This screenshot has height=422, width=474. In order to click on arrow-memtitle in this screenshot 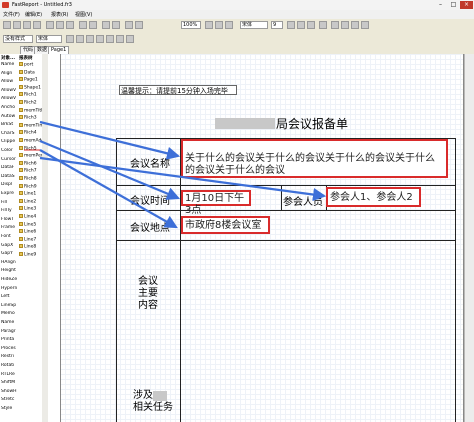, I will do `click(110, 140)`.